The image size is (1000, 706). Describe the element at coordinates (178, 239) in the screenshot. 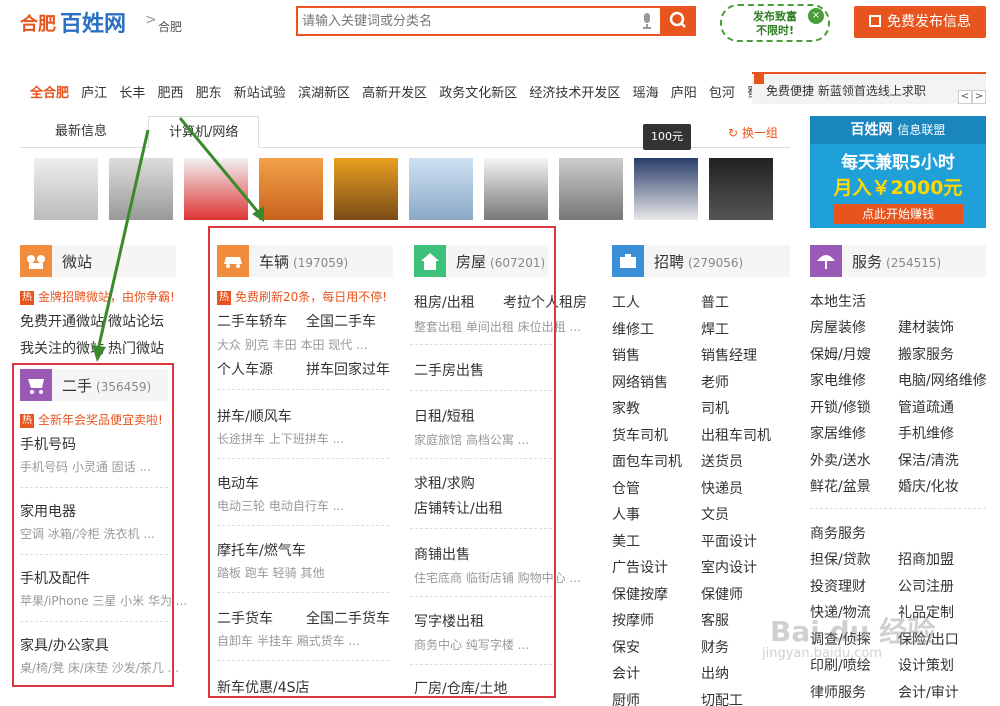

I see `annotation-arrows` at that location.